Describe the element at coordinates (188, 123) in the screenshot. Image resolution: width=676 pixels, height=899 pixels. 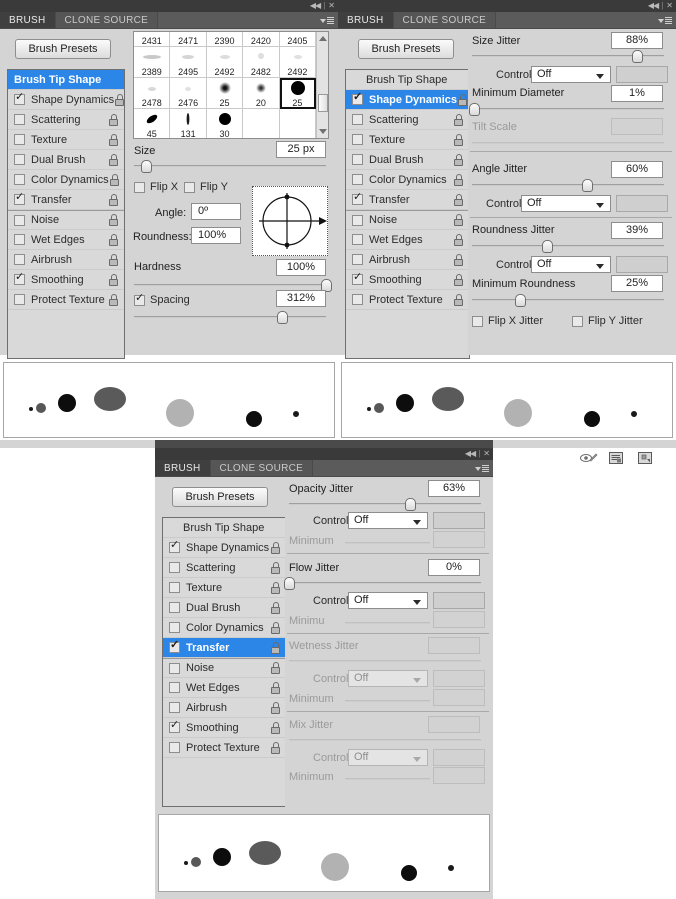
I see `brush-cell: 131` at that location.